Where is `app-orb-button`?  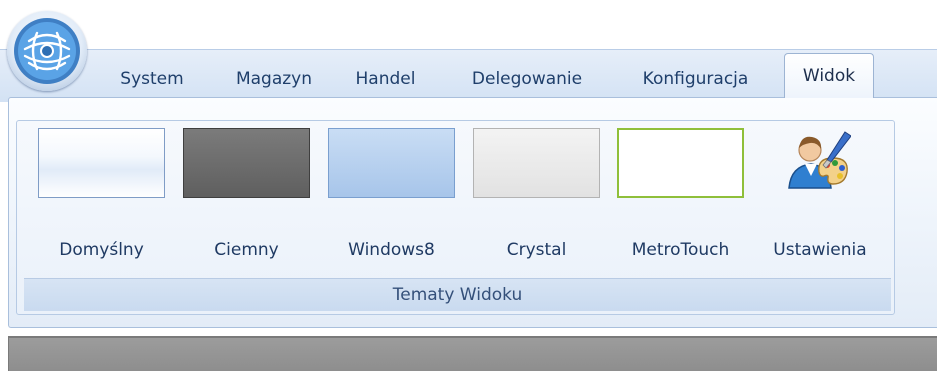
app-orb-button is located at coordinates (47, 51).